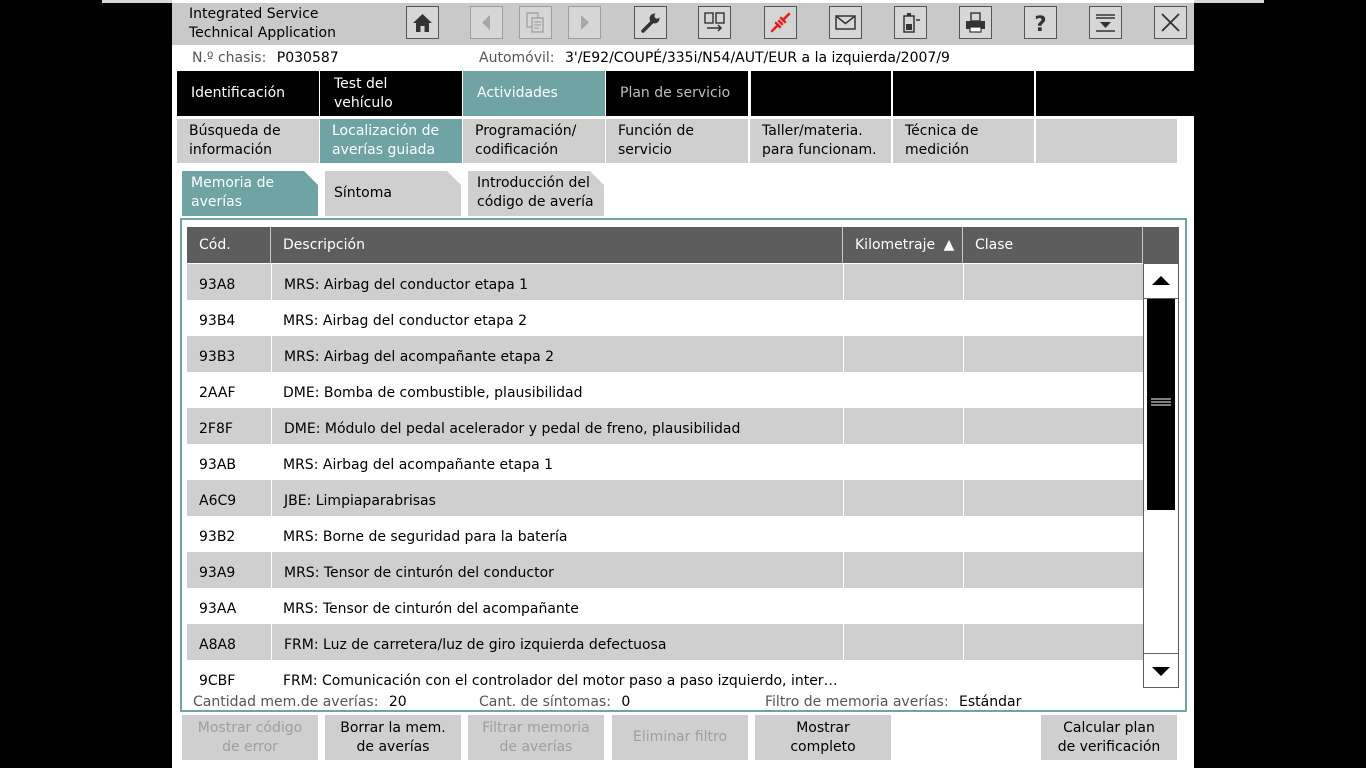  What do you see at coordinates (217, 393) in the screenshot?
I see `cell-code: 2AAF` at bounding box center [217, 393].